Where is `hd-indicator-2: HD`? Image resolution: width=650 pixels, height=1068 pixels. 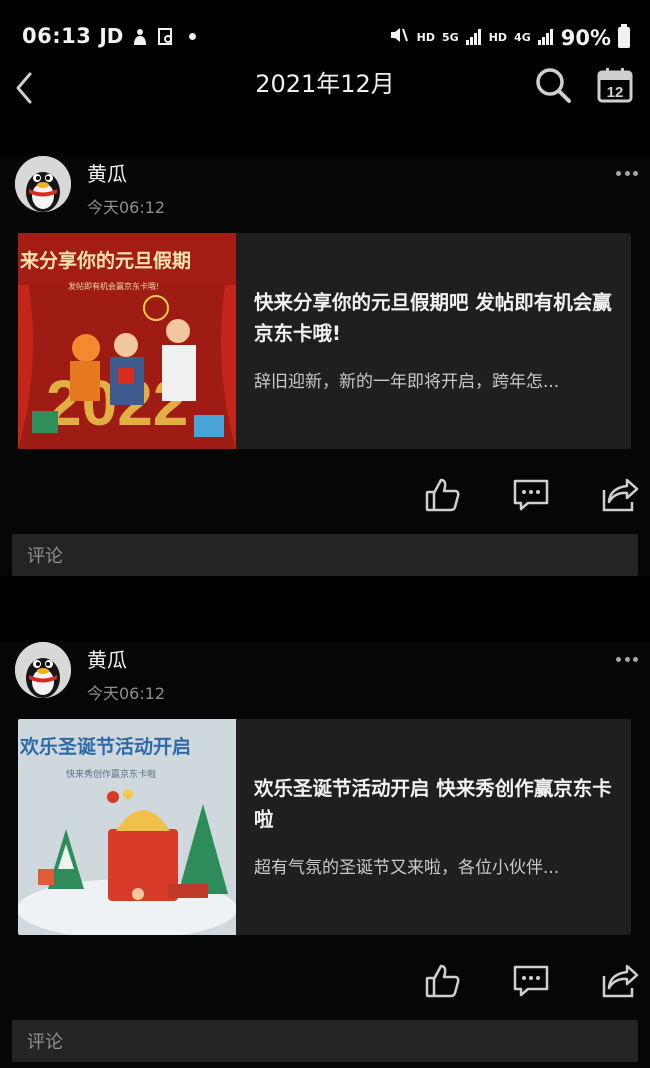 hd-indicator-2: HD is located at coordinates (498, 37).